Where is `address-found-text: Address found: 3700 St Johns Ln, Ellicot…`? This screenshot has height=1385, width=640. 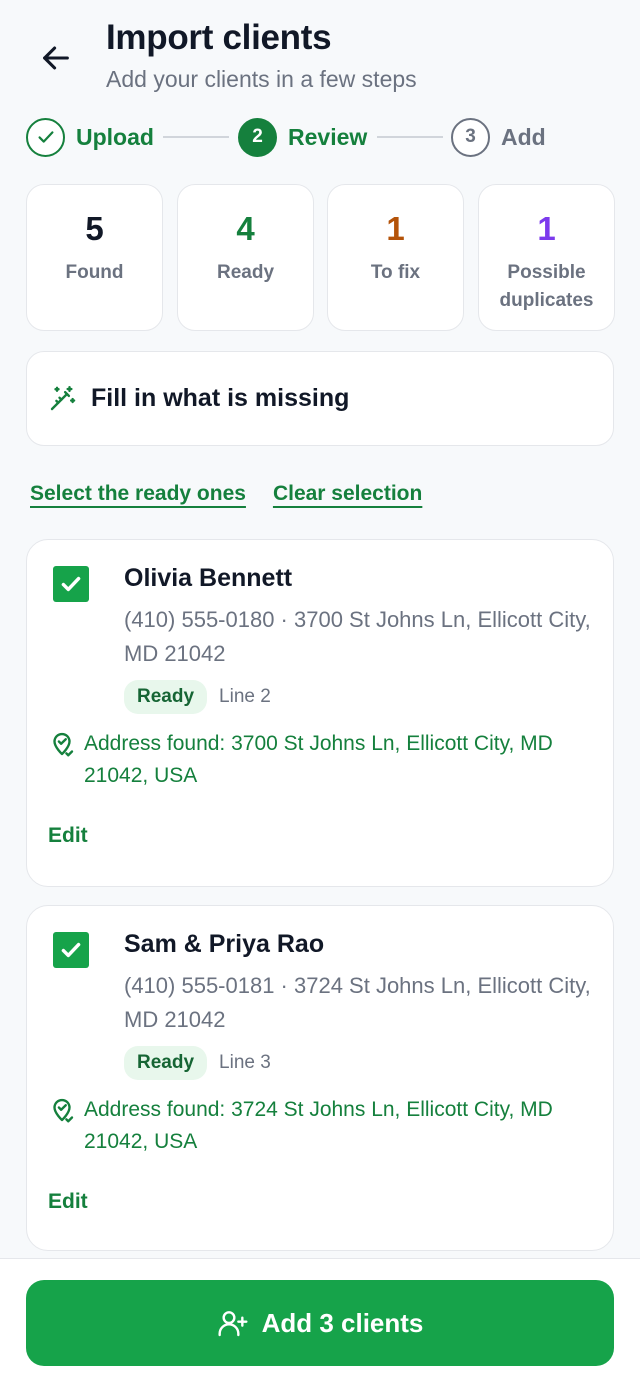
address-found-text: Address found: 3700 St Johns Ln, Ellicot… is located at coordinates (318, 759).